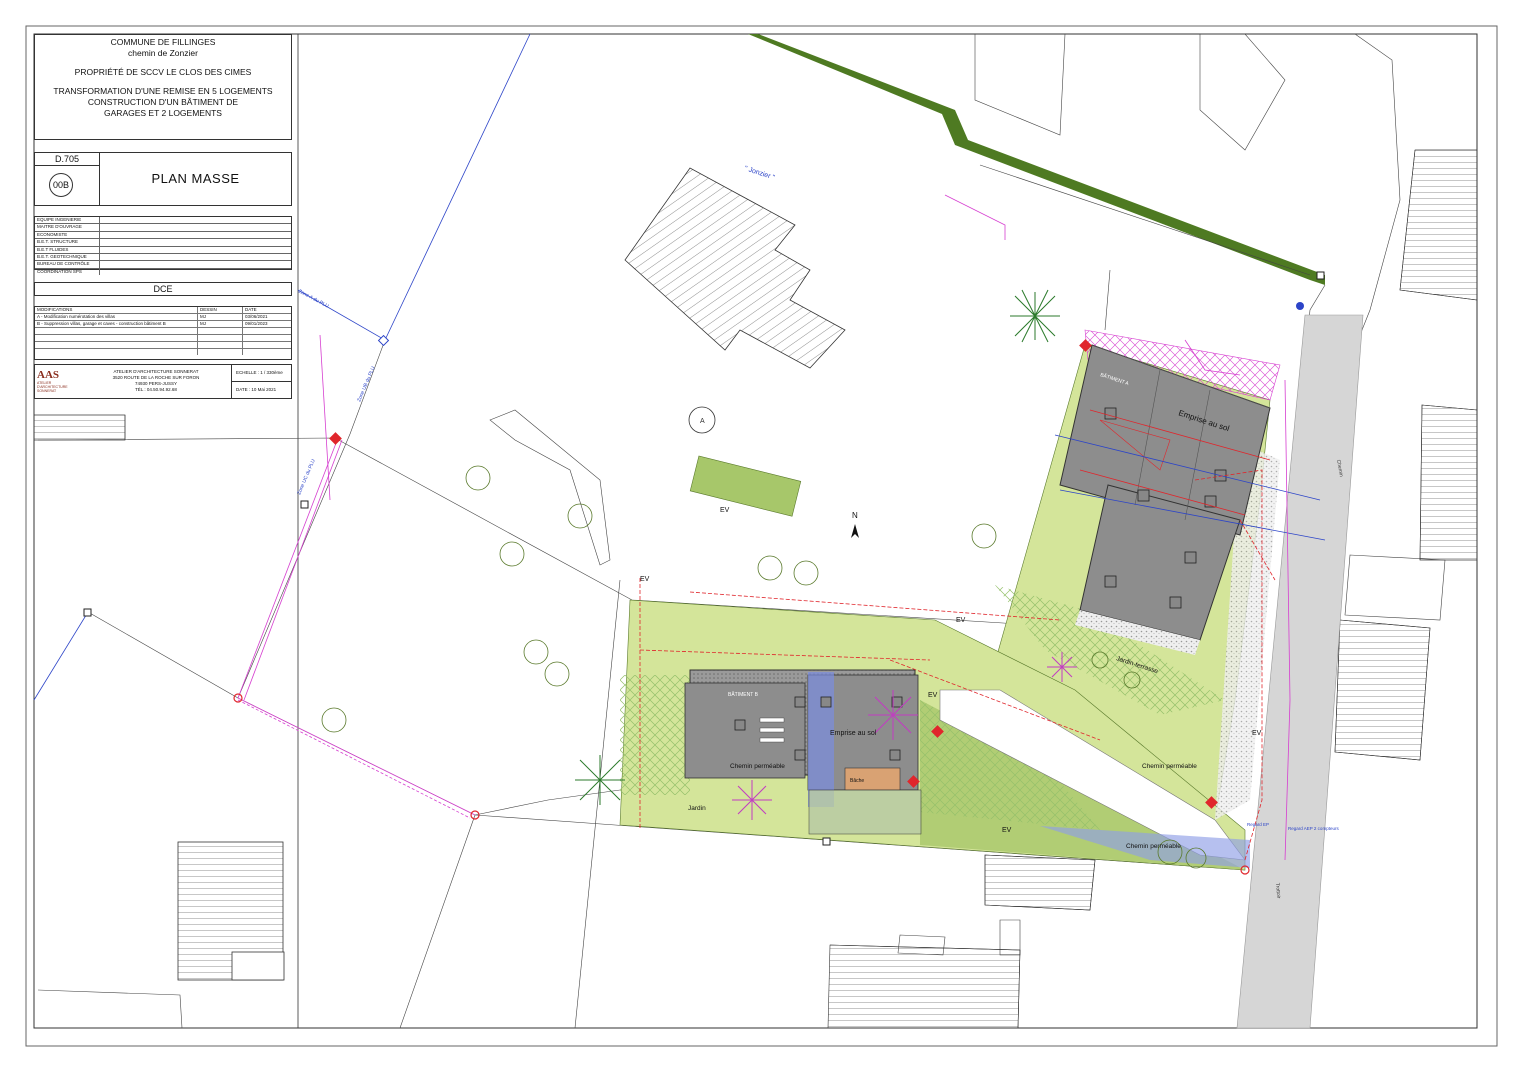 Image resolution: width=1527 pixels, height=1080 pixels. I want to click on lawn-patch, so click(745, 486).